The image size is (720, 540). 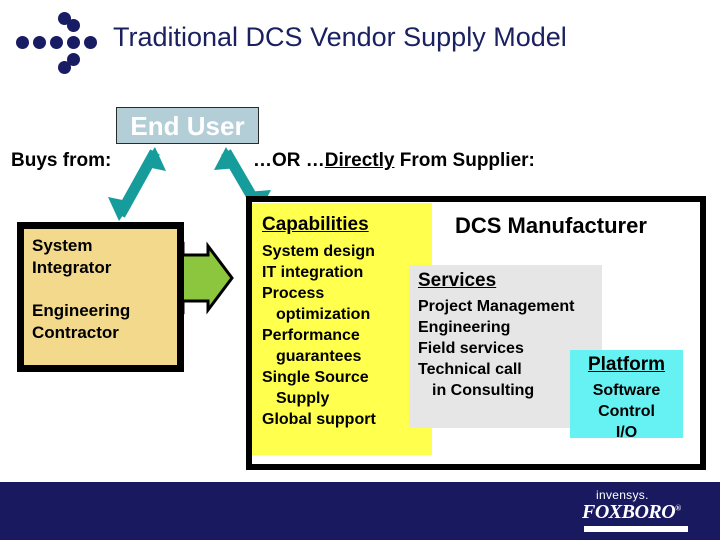 I want to click on invensys-foxboro-logo: invensys. FOXBORO®, so click(x=640, y=511).